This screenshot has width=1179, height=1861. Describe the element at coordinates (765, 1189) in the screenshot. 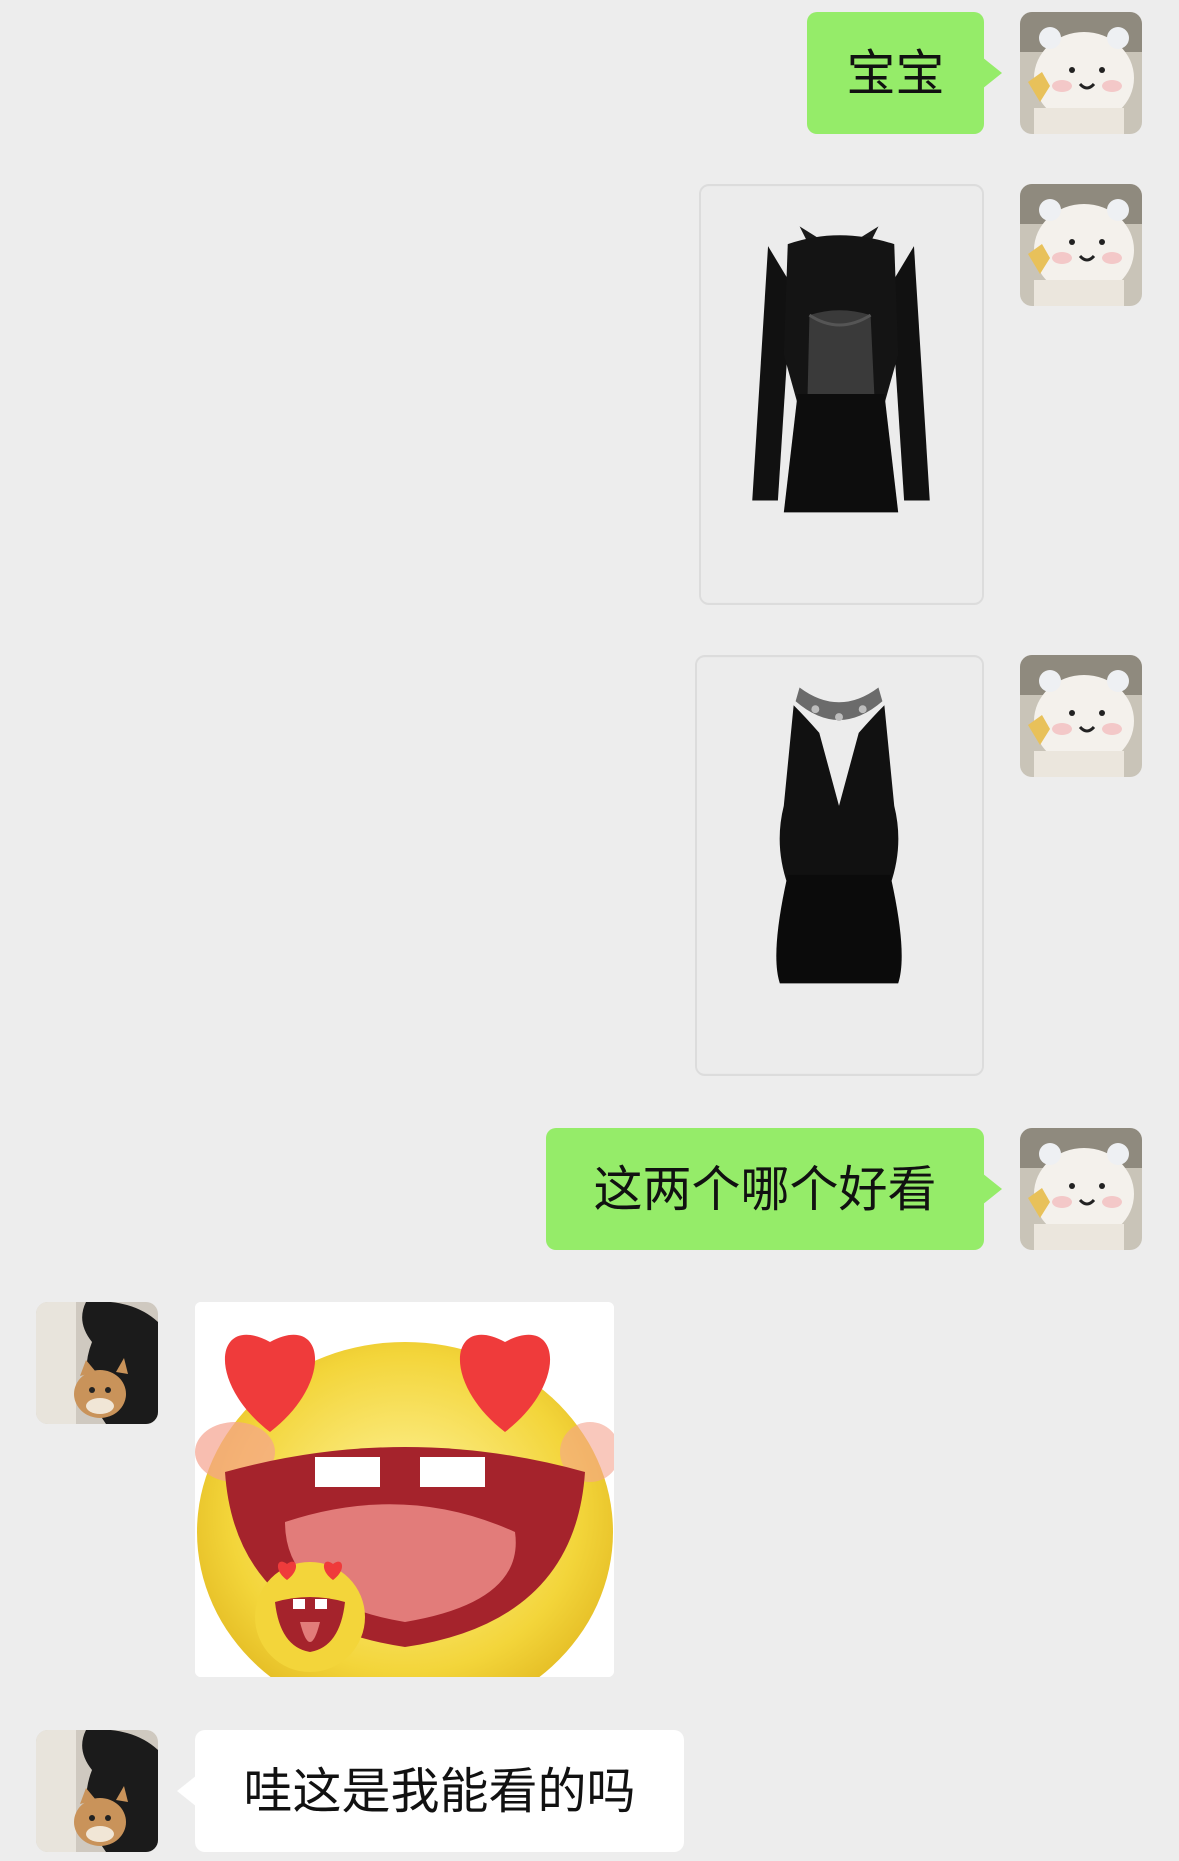

I see `message-text-4: 这两个哪个好看` at that location.